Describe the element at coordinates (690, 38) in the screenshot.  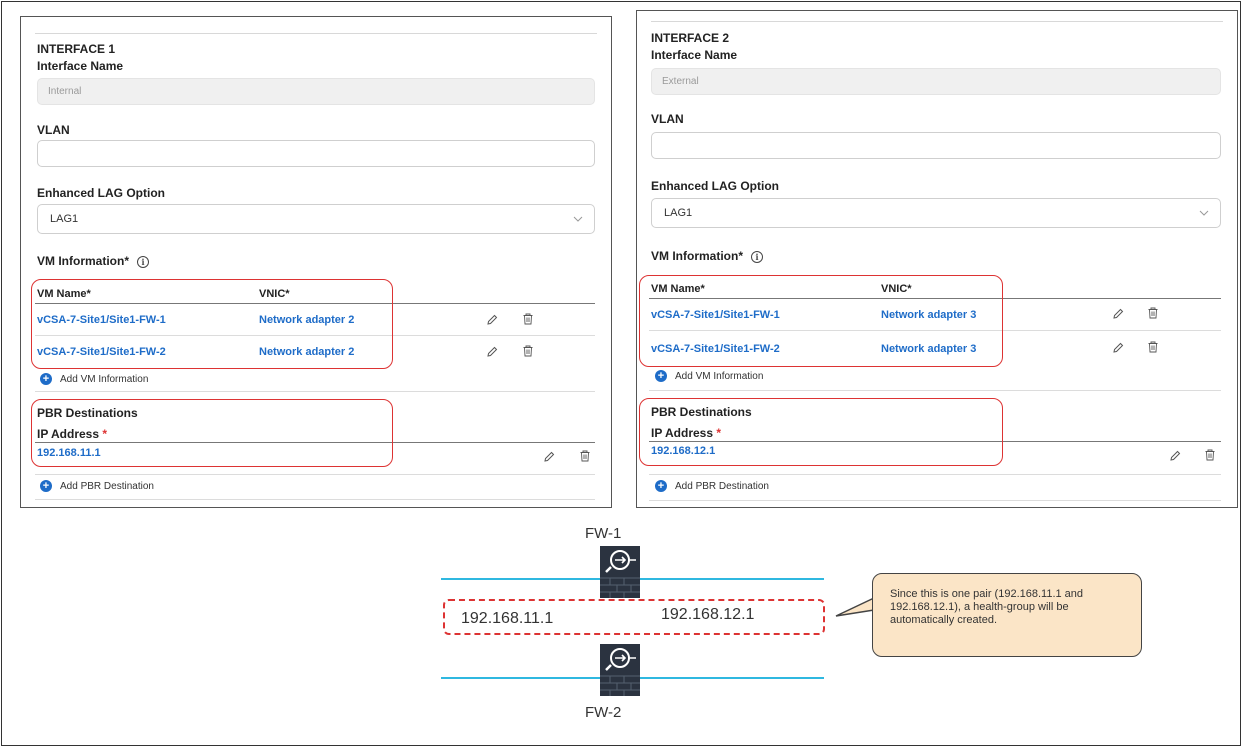
I see `interface-heading: INTERFACE 2` at that location.